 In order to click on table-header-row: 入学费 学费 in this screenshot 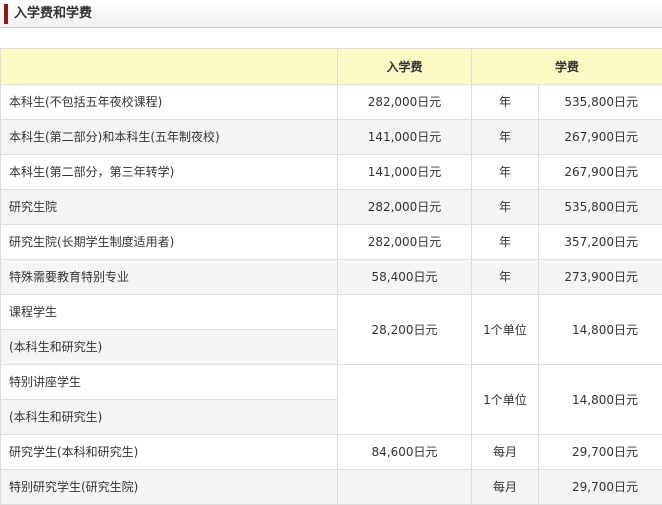, I will do `click(331, 67)`.